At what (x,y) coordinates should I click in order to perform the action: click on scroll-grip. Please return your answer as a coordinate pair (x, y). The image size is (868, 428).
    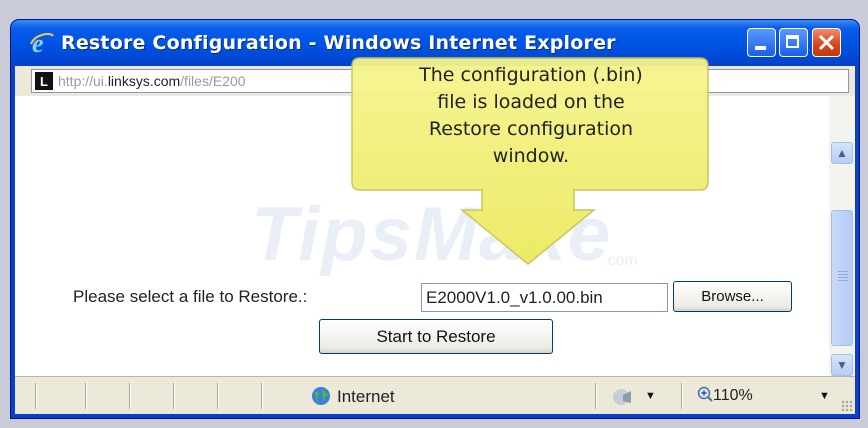
    Looking at the image, I should click on (843, 276).